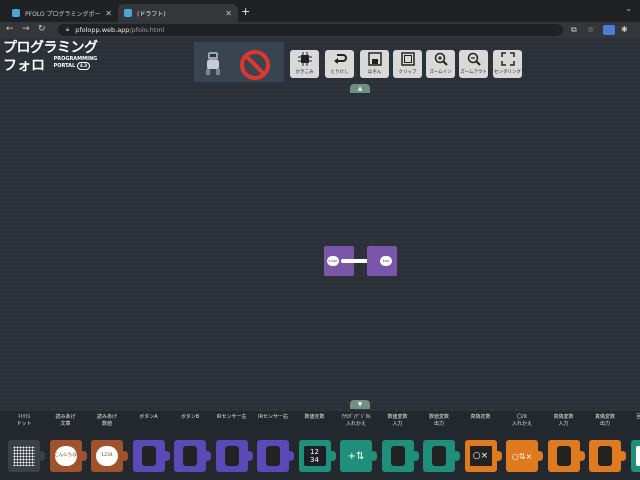 The image size is (640, 480). I want to click on palette-block: ○⇅×, so click(524, 456).